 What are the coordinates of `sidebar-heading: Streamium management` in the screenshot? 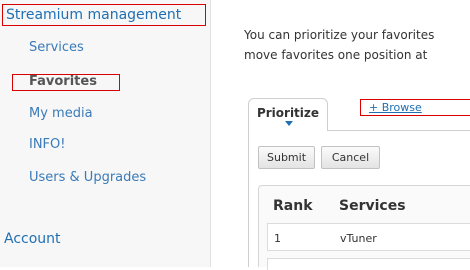 It's located at (104, 15).